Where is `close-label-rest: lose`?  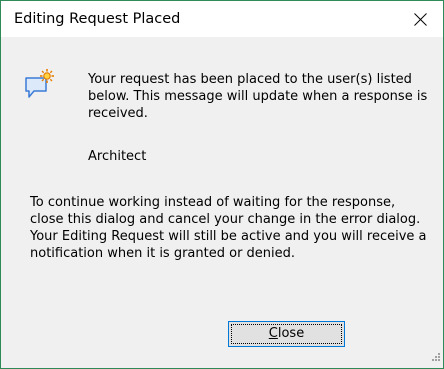 close-label-rest: lose is located at coordinates (291, 333).